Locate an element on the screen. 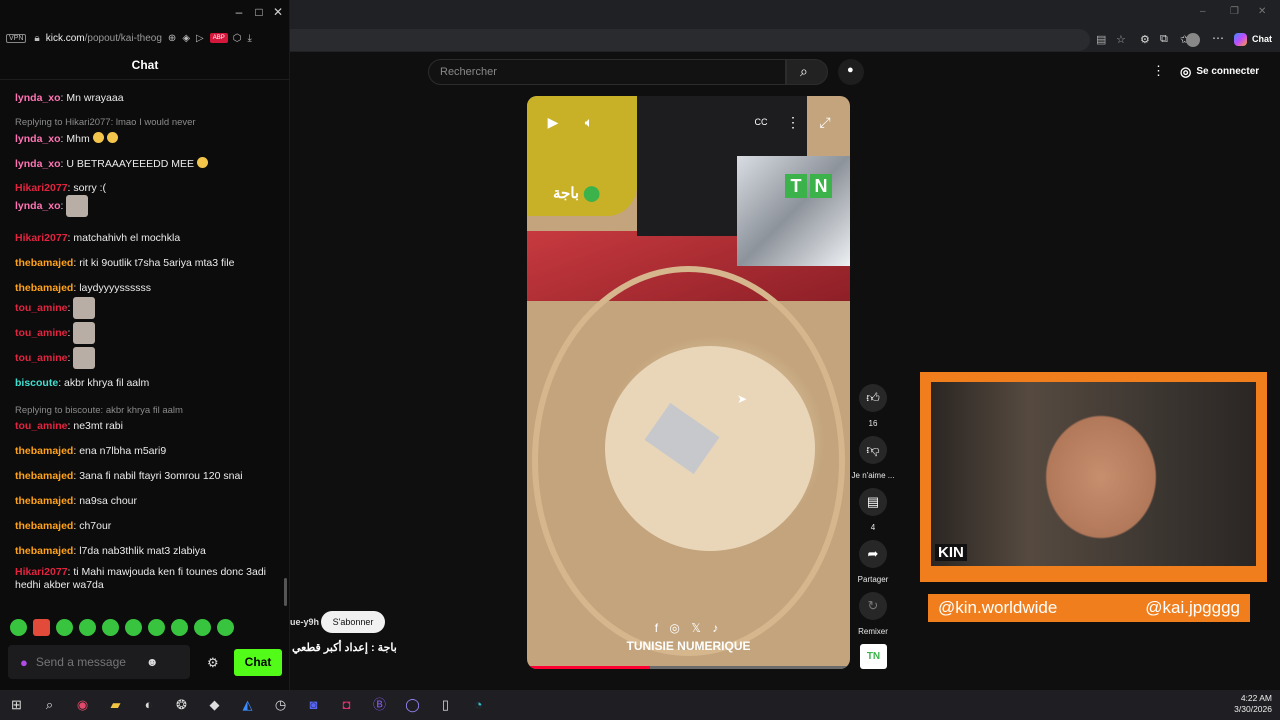  download-icon: ⤓ is located at coordinates (249, 38).